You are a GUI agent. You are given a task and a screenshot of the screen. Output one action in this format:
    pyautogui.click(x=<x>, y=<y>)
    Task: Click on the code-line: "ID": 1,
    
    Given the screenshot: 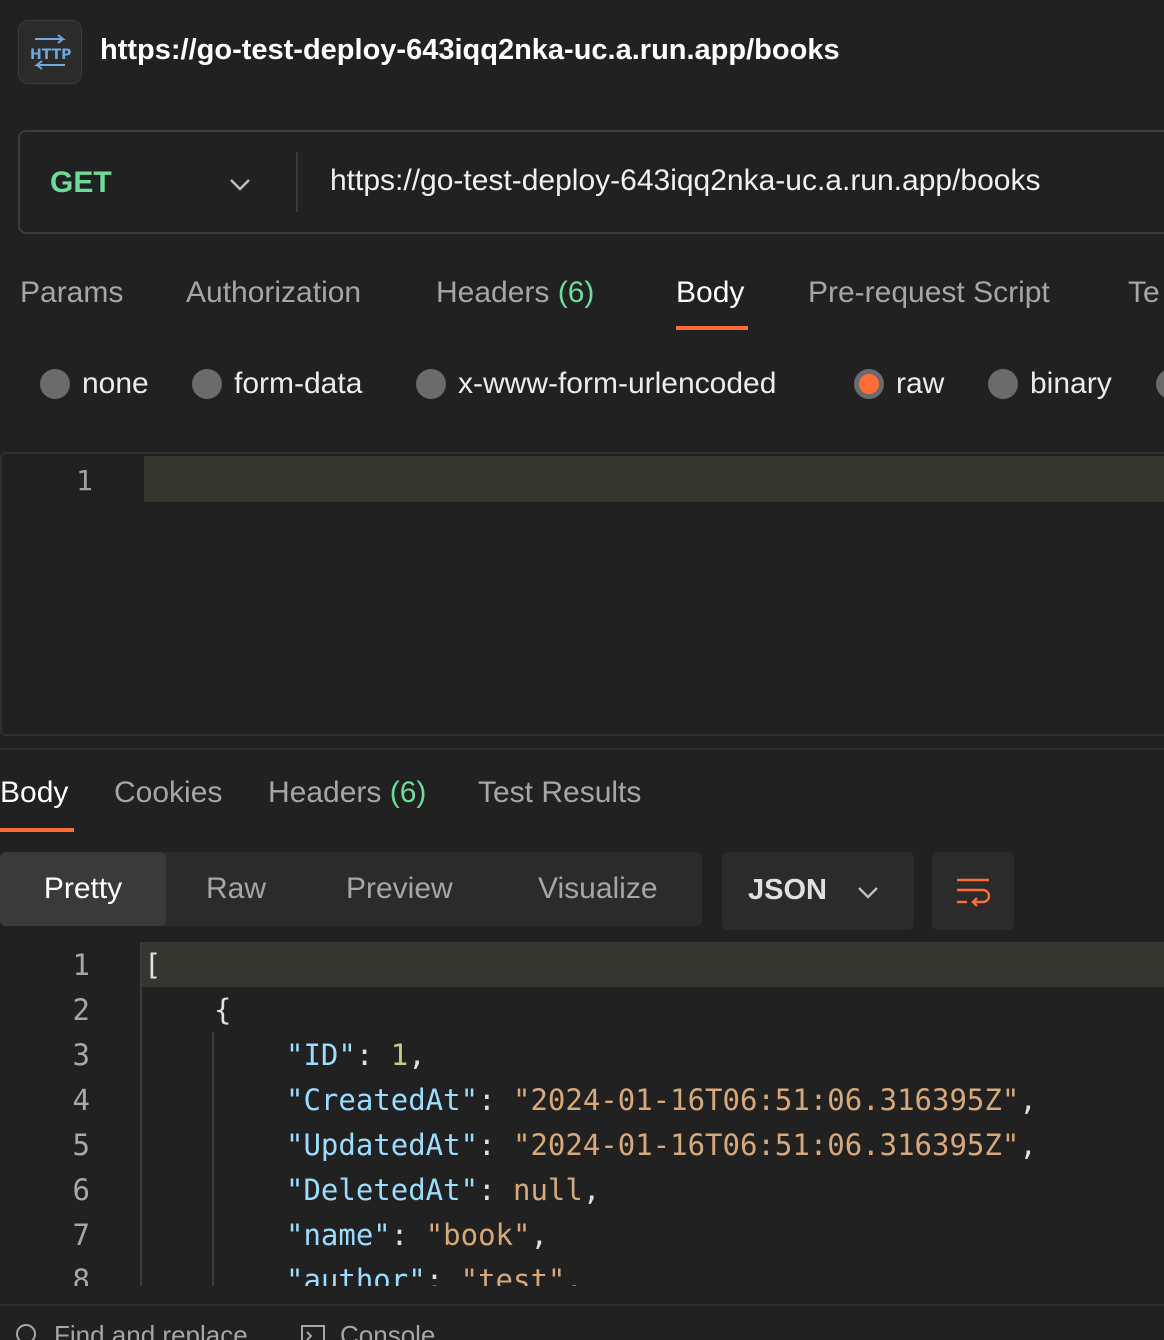 What is the action you would take?
    pyautogui.click(x=356, y=1055)
    